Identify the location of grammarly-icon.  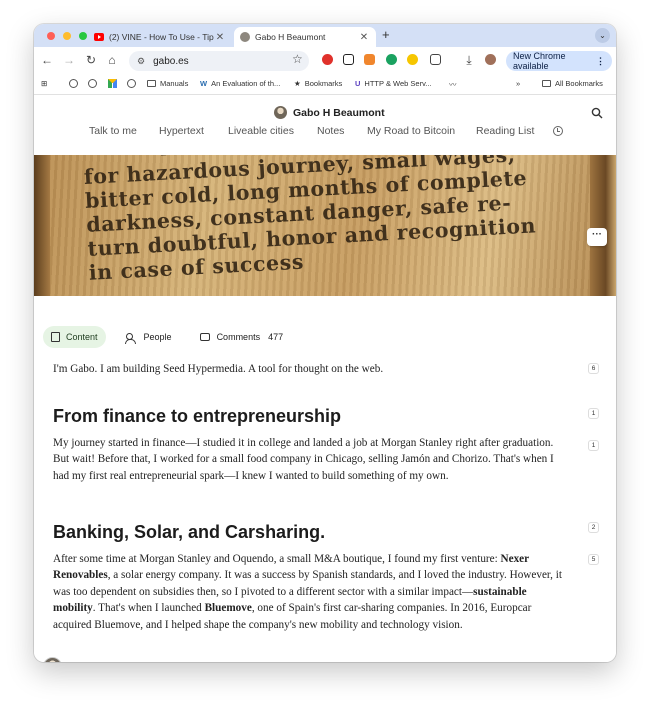
(391, 59).